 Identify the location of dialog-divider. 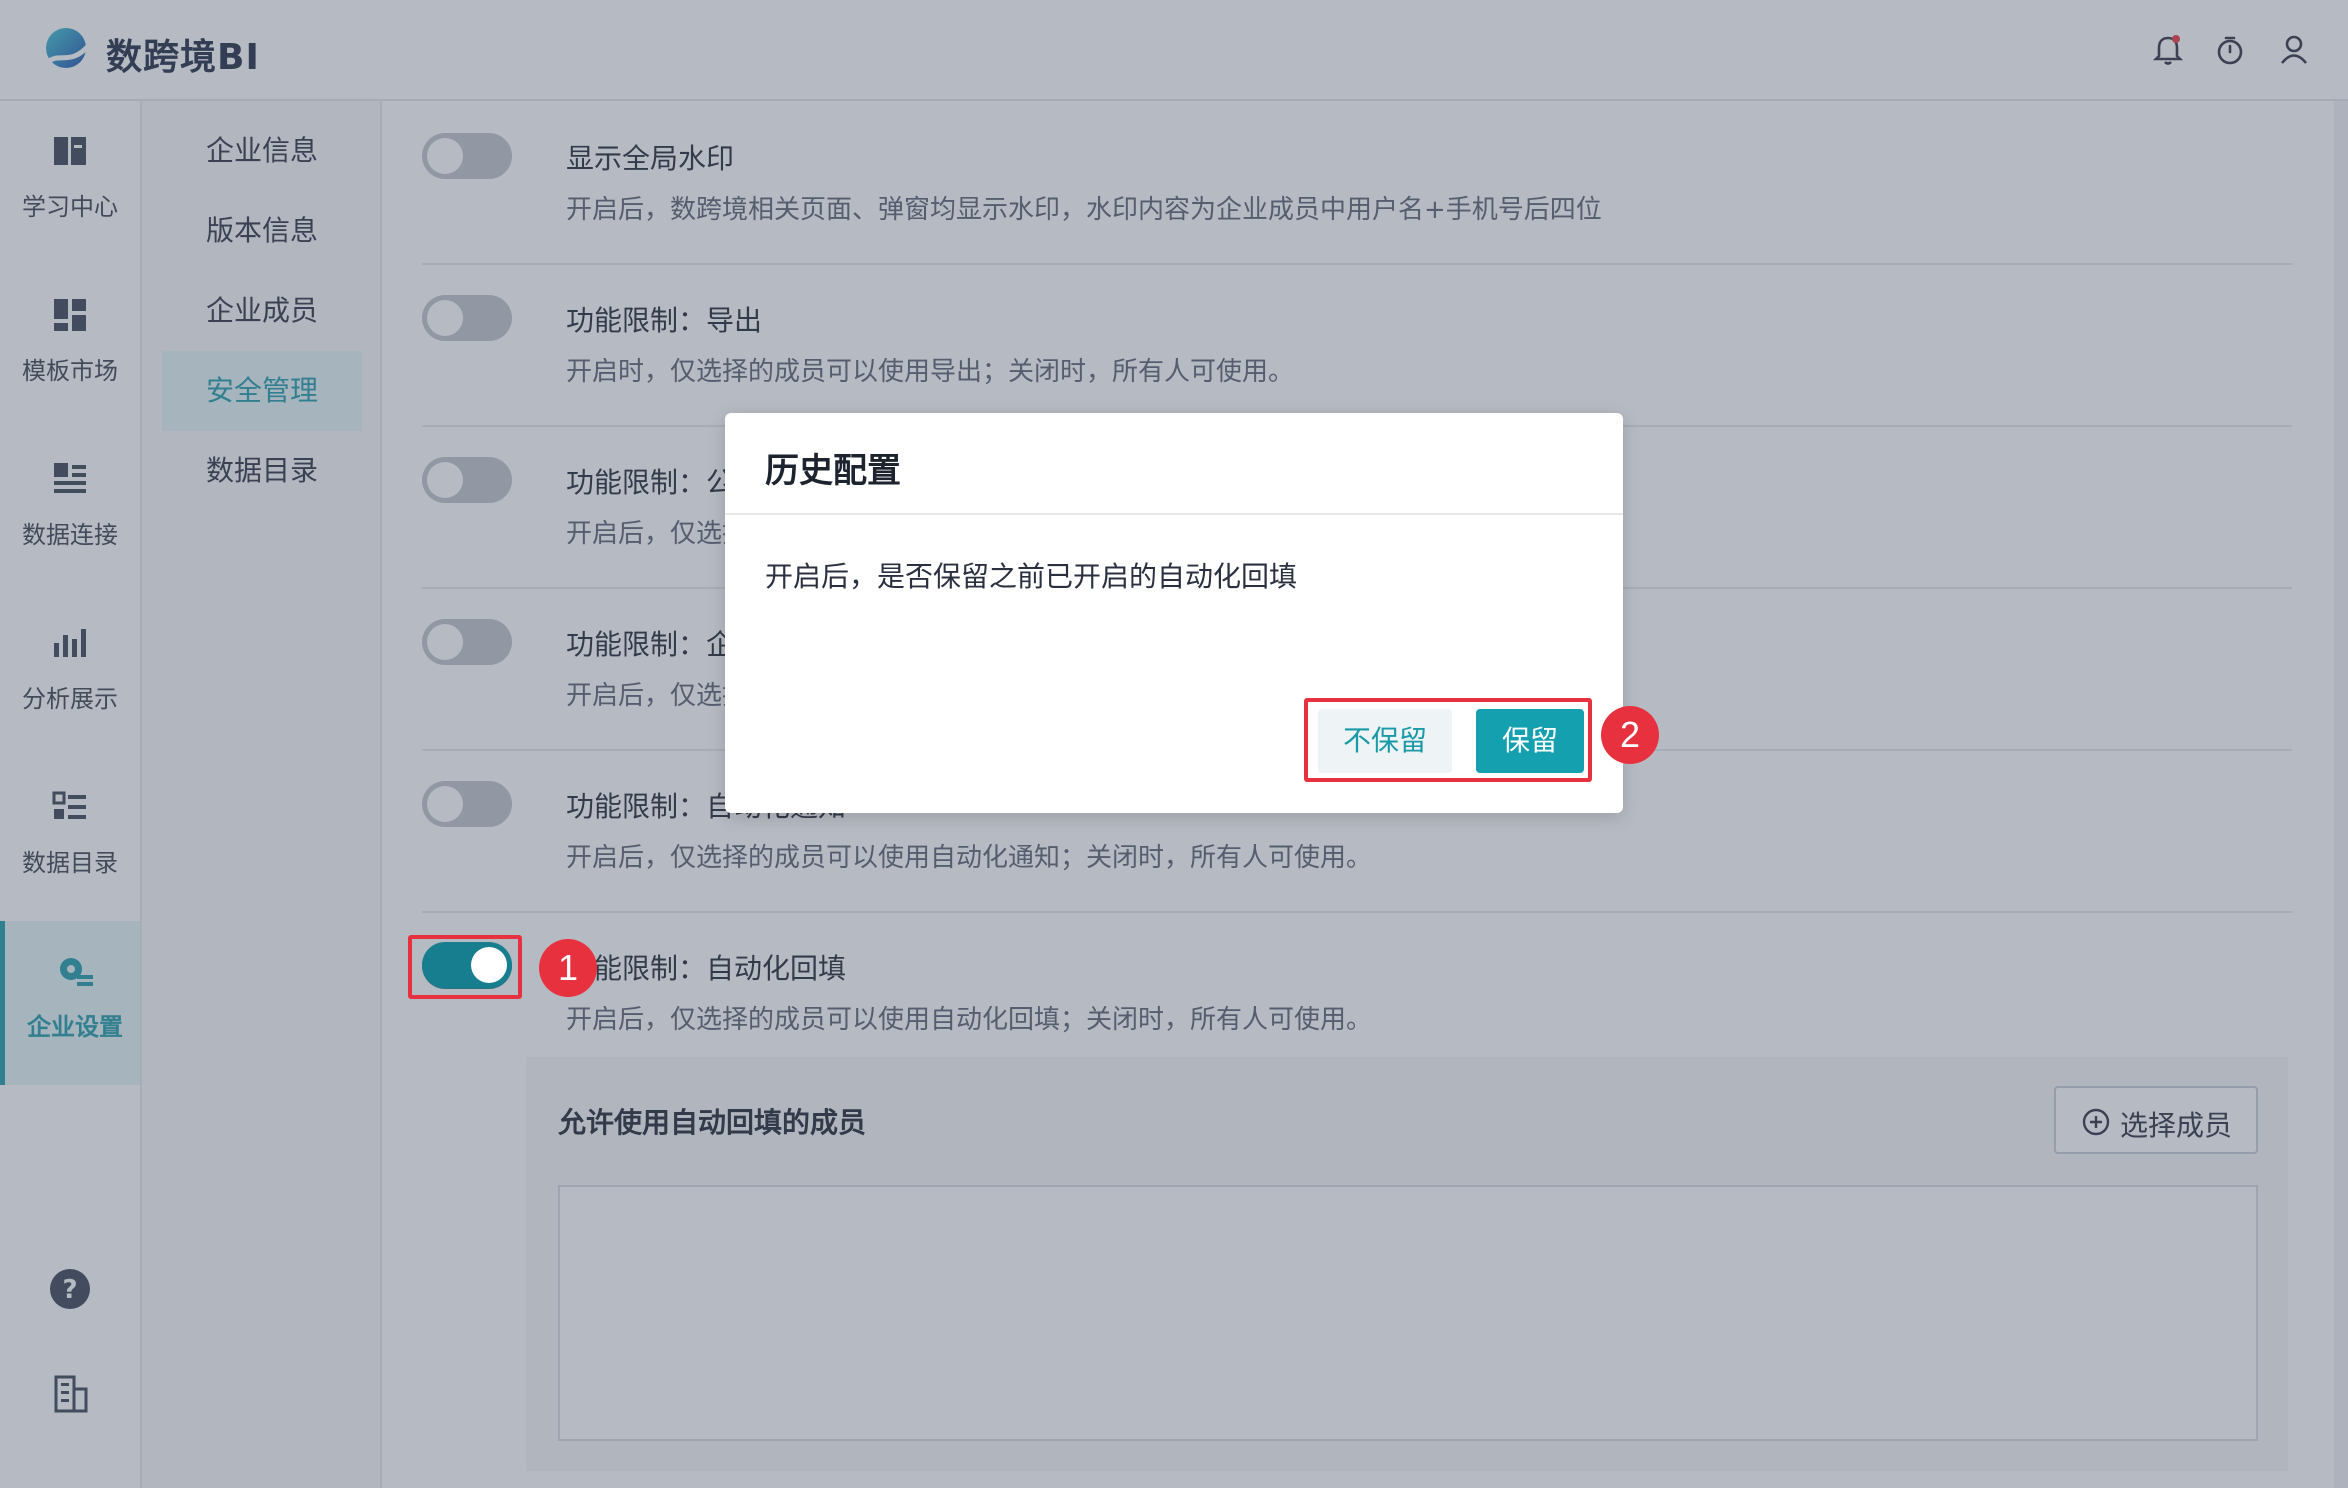
(1174, 514).